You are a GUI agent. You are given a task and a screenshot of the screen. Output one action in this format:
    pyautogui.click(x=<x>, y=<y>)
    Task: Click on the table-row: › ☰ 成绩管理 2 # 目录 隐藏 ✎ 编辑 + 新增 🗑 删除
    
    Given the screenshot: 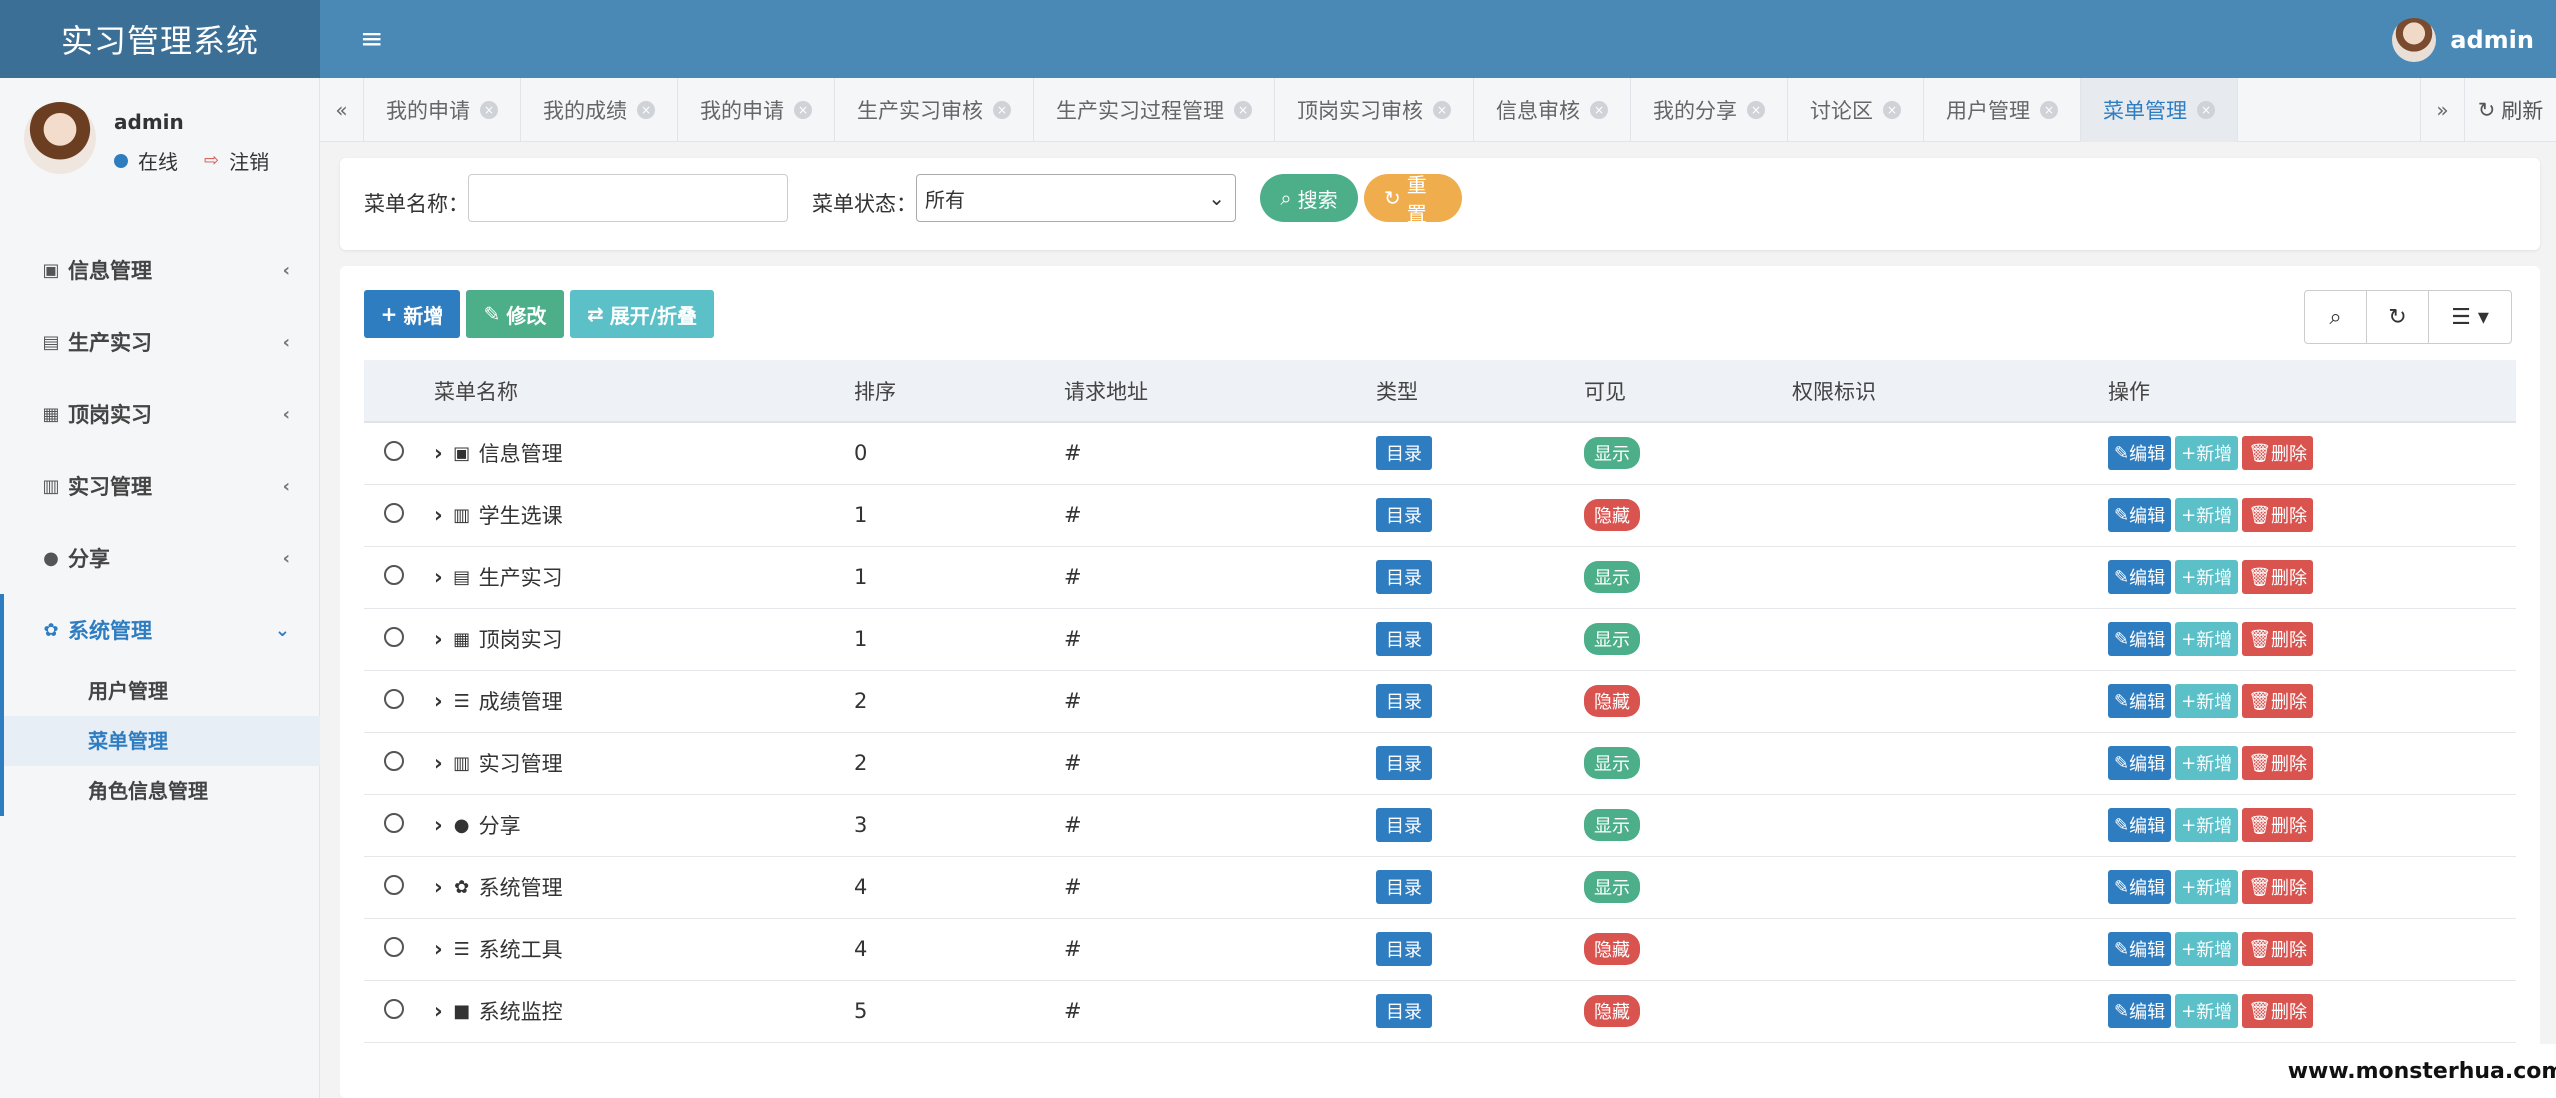 What is the action you would take?
    pyautogui.click(x=1440, y=701)
    